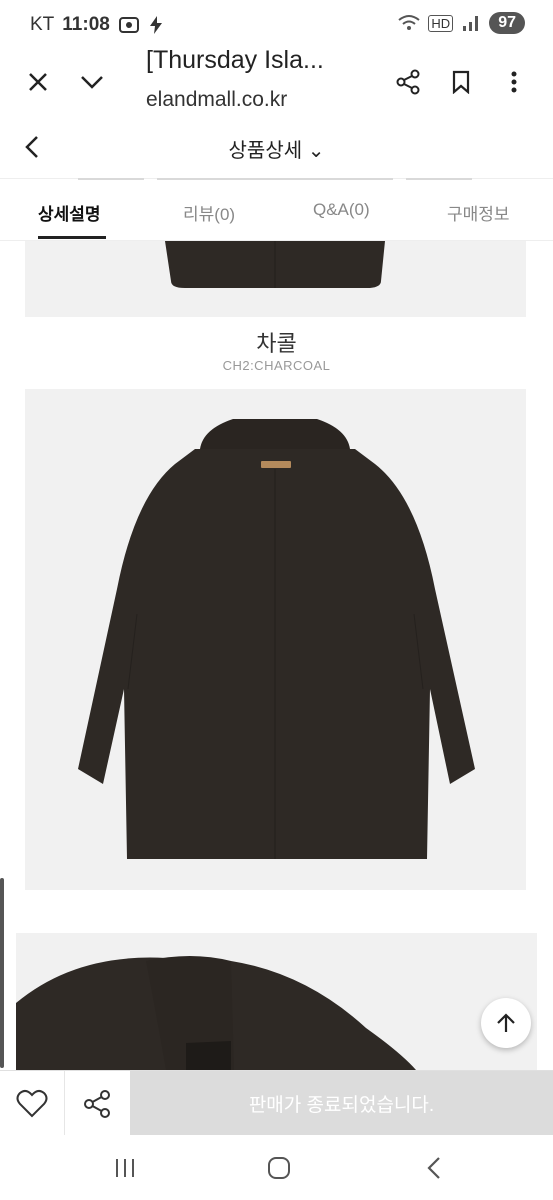 Image resolution: width=553 pixels, height=1200 pixels. I want to click on chevron-down-icon, so click(92, 82).